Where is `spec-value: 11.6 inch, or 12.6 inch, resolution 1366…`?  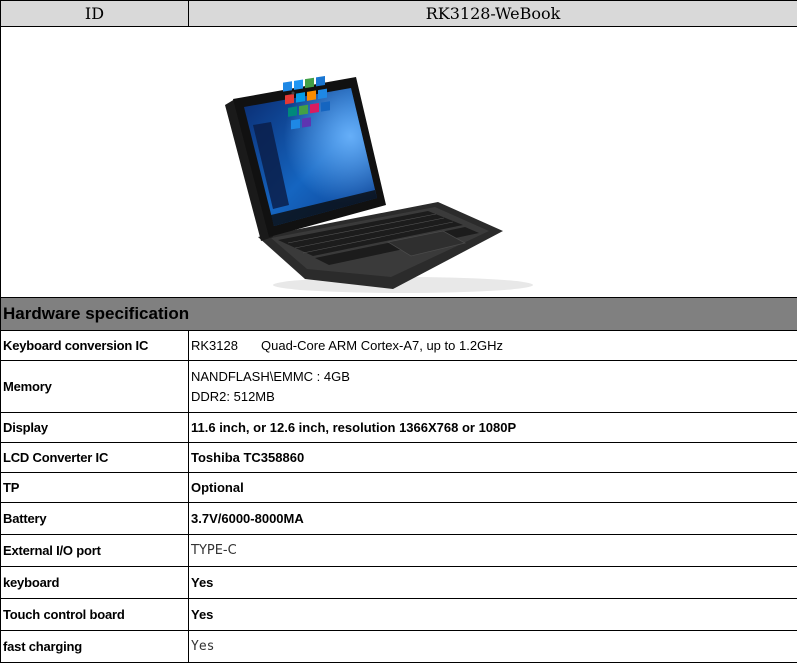 spec-value: 11.6 inch, or 12.6 inch, resolution 1366… is located at coordinates (492, 427).